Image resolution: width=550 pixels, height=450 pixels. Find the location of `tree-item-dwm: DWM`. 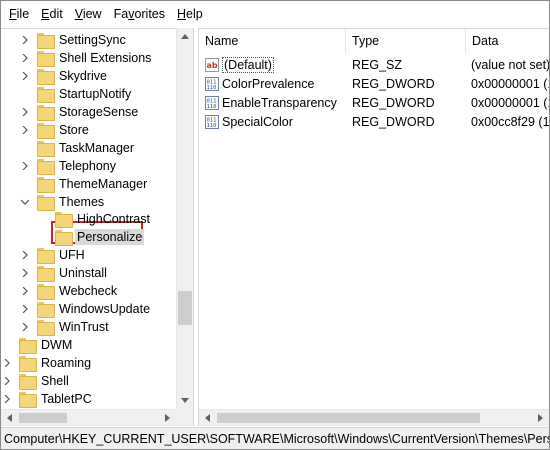

tree-item-dwm: DWM is located at coordinates (37, 345).